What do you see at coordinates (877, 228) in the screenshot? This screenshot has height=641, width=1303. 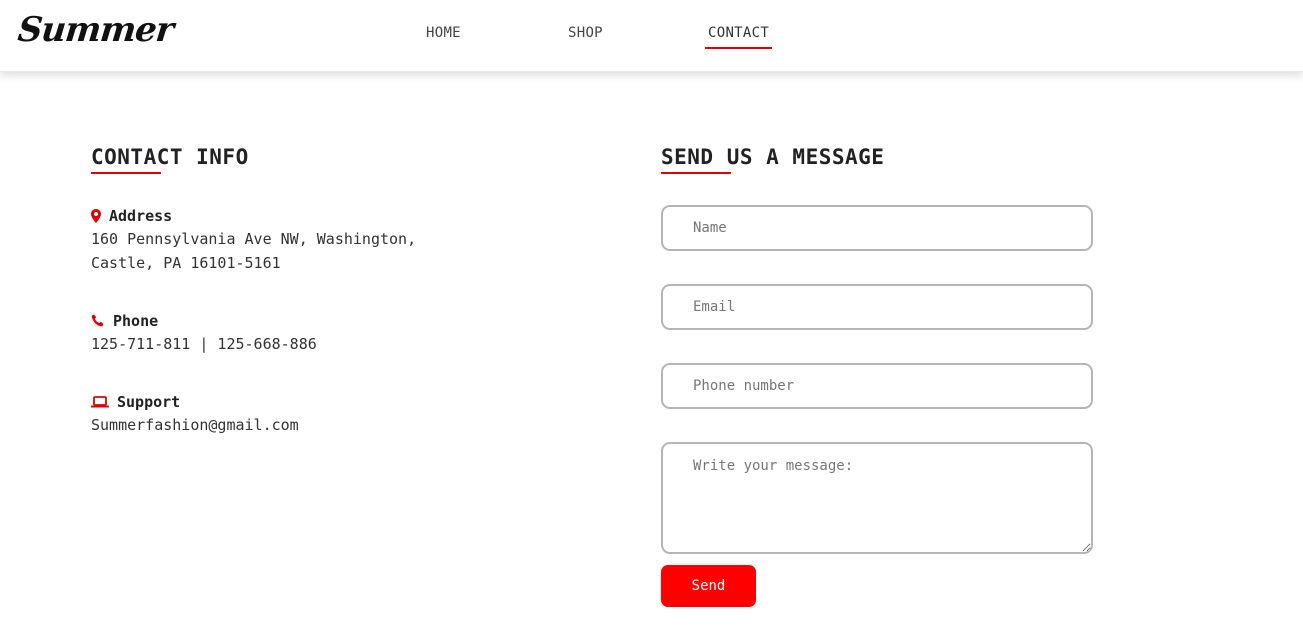 I see `name-input` at bounding box center [877, 228].